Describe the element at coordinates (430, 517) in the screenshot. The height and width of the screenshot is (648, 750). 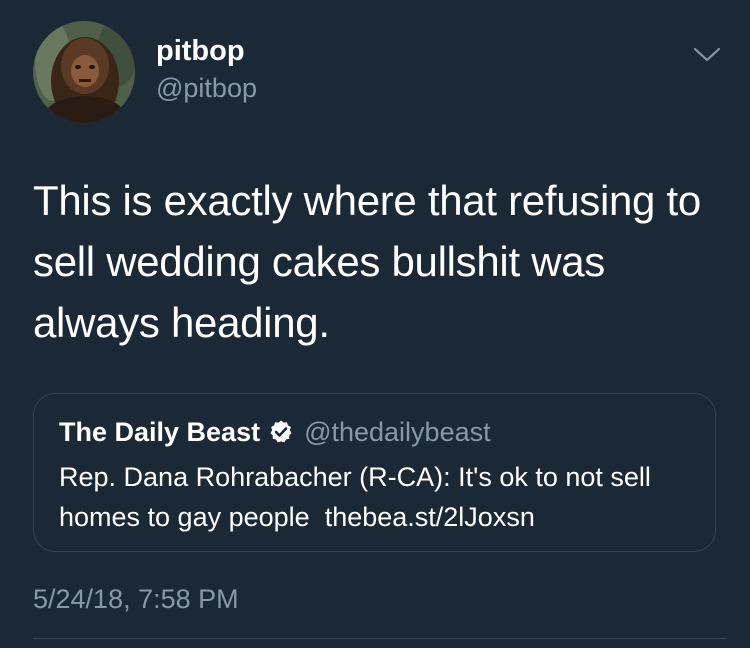
I see `quoted-tweet-link: thebea.st/2lJoxsn` at that location.